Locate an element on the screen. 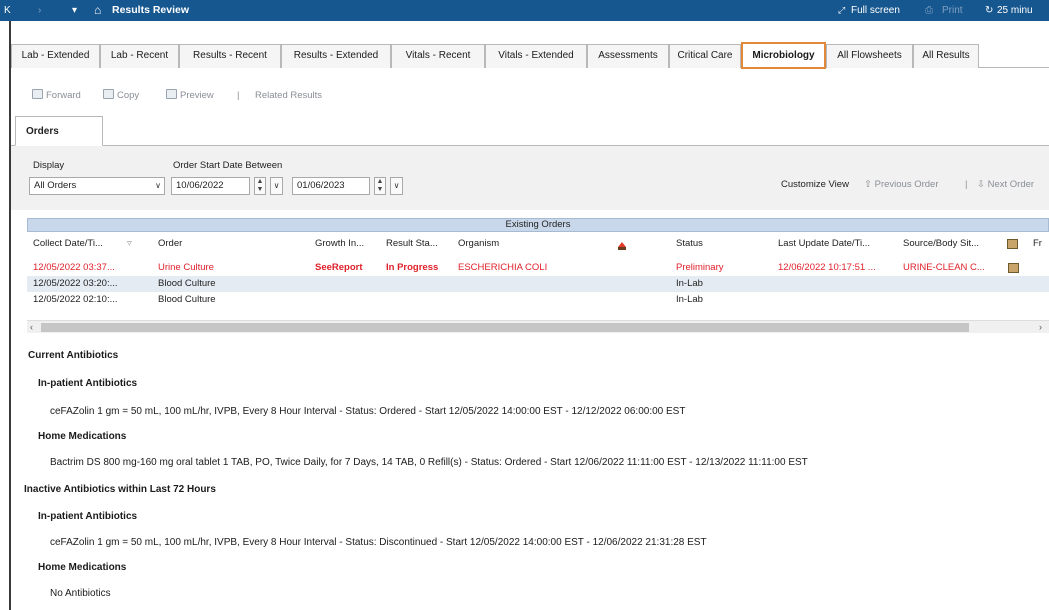  display-select: All Orders ∨ is located at coordinates (97, 186).